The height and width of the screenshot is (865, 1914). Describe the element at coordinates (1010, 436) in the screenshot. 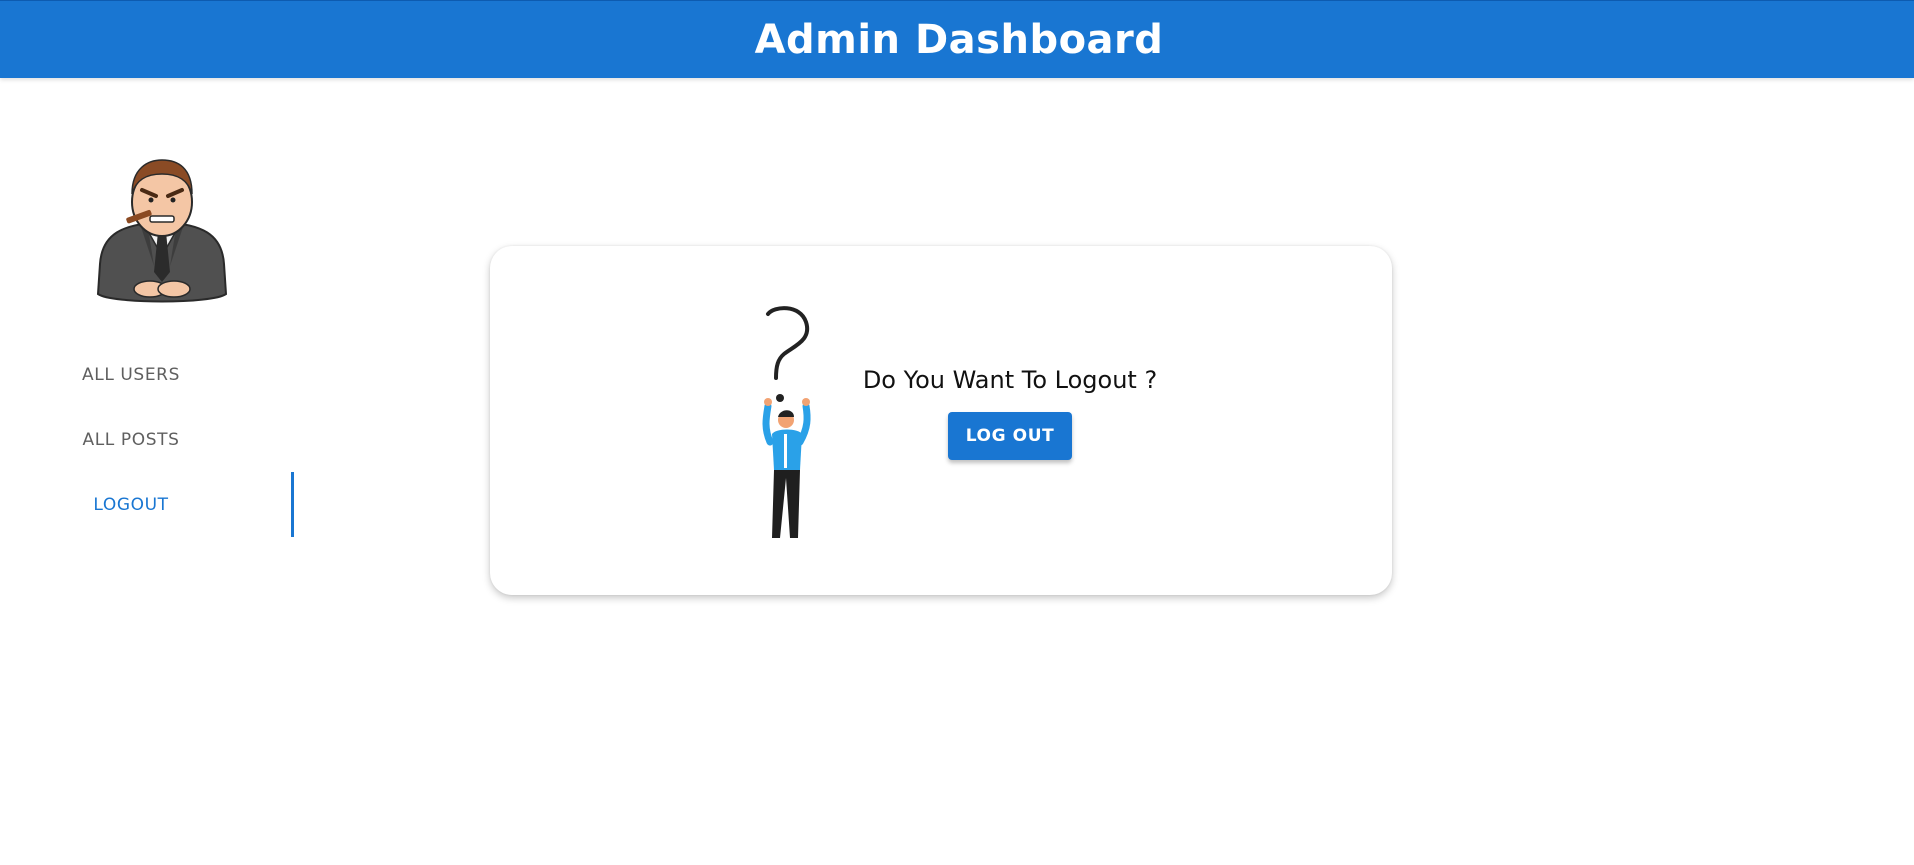

I see `logout-button: LOG OUT` at that location.